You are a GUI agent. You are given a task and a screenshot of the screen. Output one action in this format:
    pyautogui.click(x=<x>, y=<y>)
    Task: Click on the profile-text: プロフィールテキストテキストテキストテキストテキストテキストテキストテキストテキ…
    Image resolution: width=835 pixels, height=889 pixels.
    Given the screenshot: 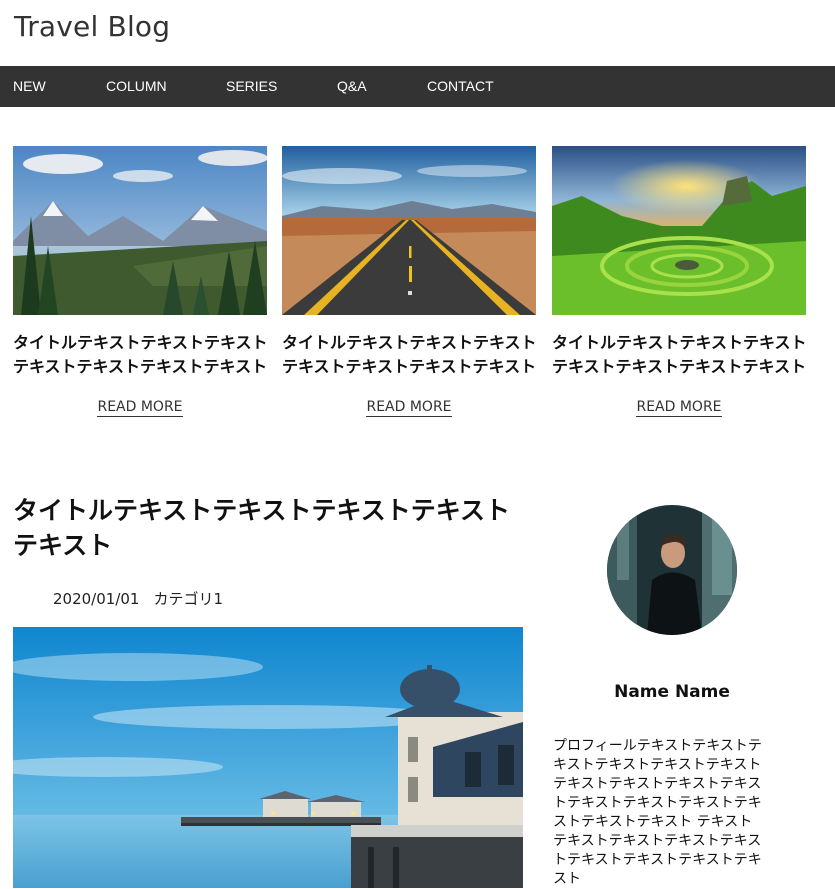 What is the action you would take?
    pyautogui.click(x=657, y=812)
    